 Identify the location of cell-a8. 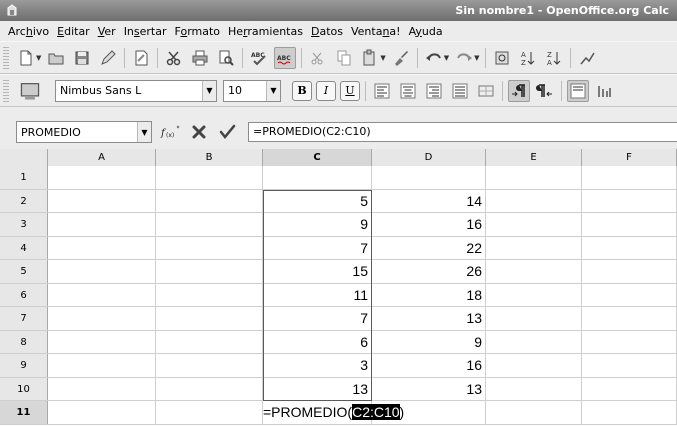
(102, 341).